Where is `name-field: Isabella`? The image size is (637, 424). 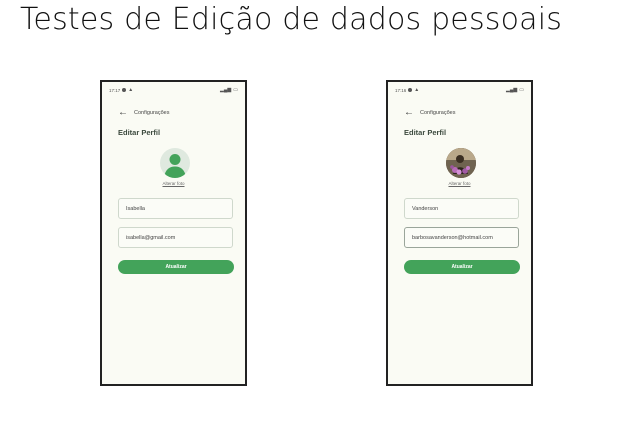
name-field: Isabella is located at coordinates (175, 208).